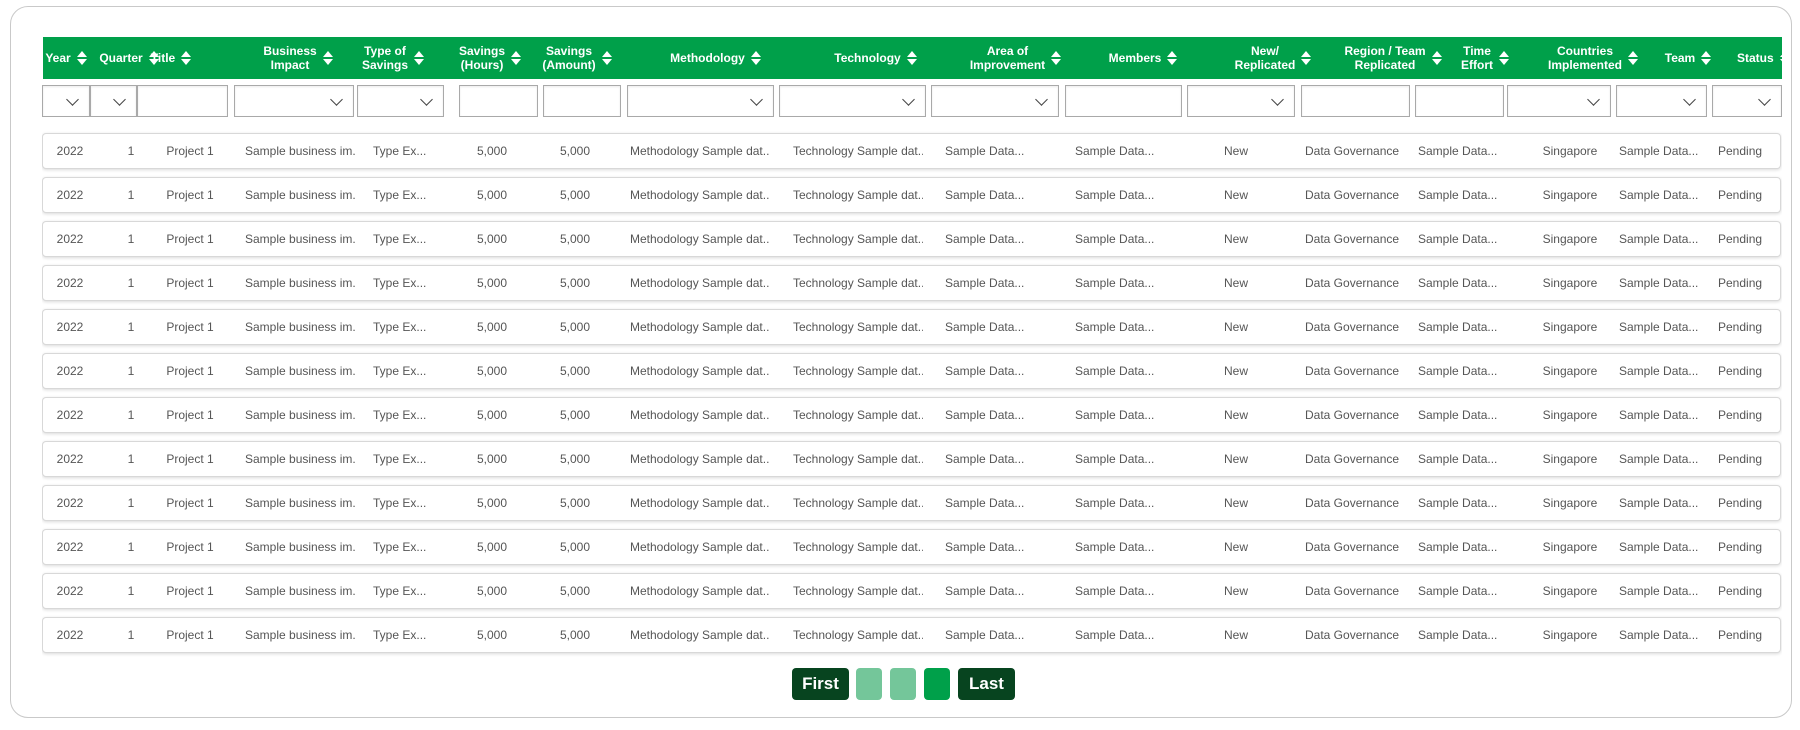  Describe the element at coordinates (715, 58) in the screenshot. I see `column-header-methodology: Methodology` at that location.